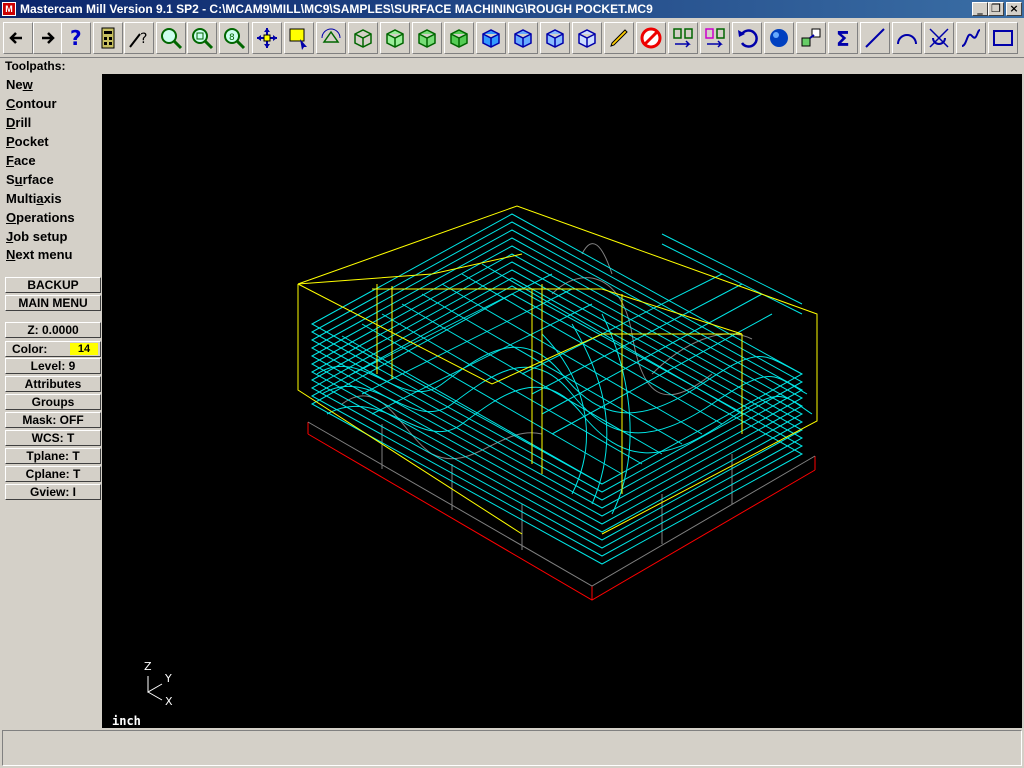  Describe the element at coordinates (459, 38) in the screenshot. I see `view-iso-icon` at that location.